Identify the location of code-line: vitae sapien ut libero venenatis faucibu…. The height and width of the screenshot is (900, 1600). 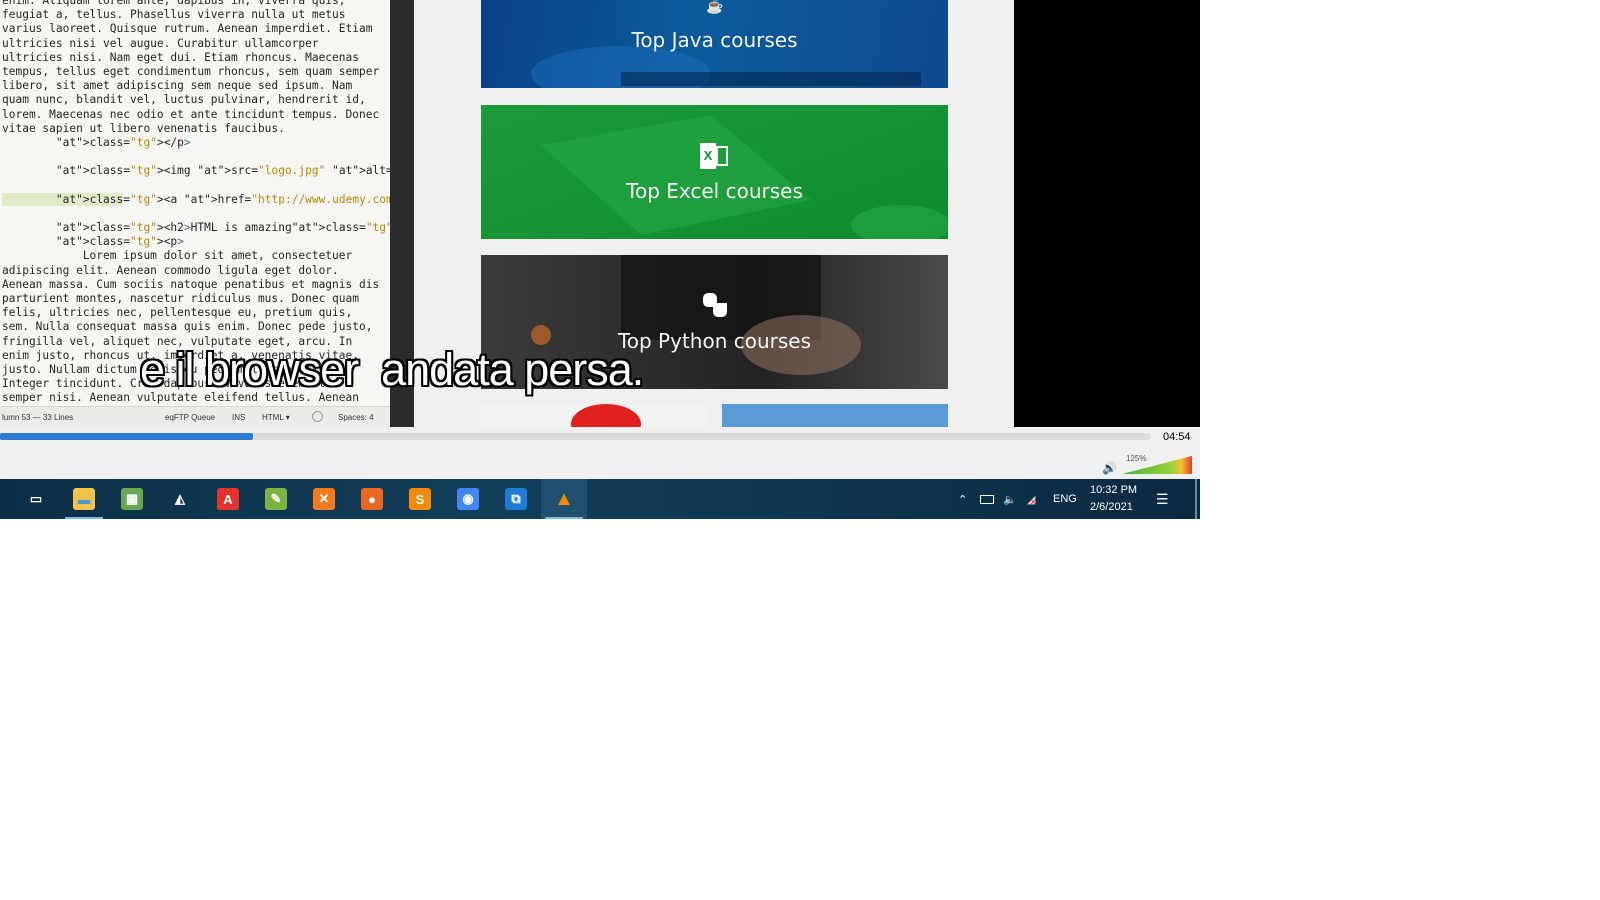
(143, 128).